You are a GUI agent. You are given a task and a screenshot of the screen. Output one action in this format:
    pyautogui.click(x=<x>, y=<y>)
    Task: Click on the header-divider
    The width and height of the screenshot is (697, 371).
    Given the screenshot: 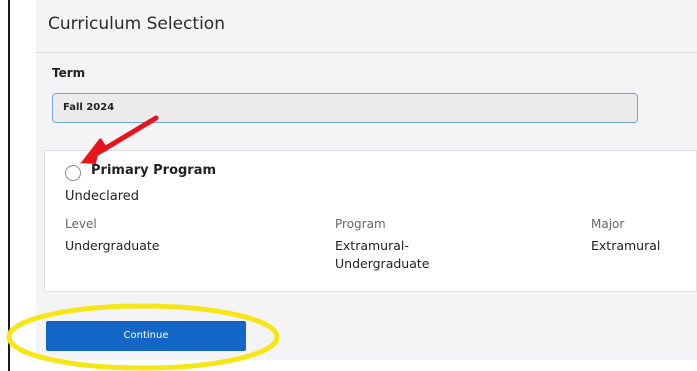 What is the action you would take?
    pyautogui.click(x=366, y=52)
    